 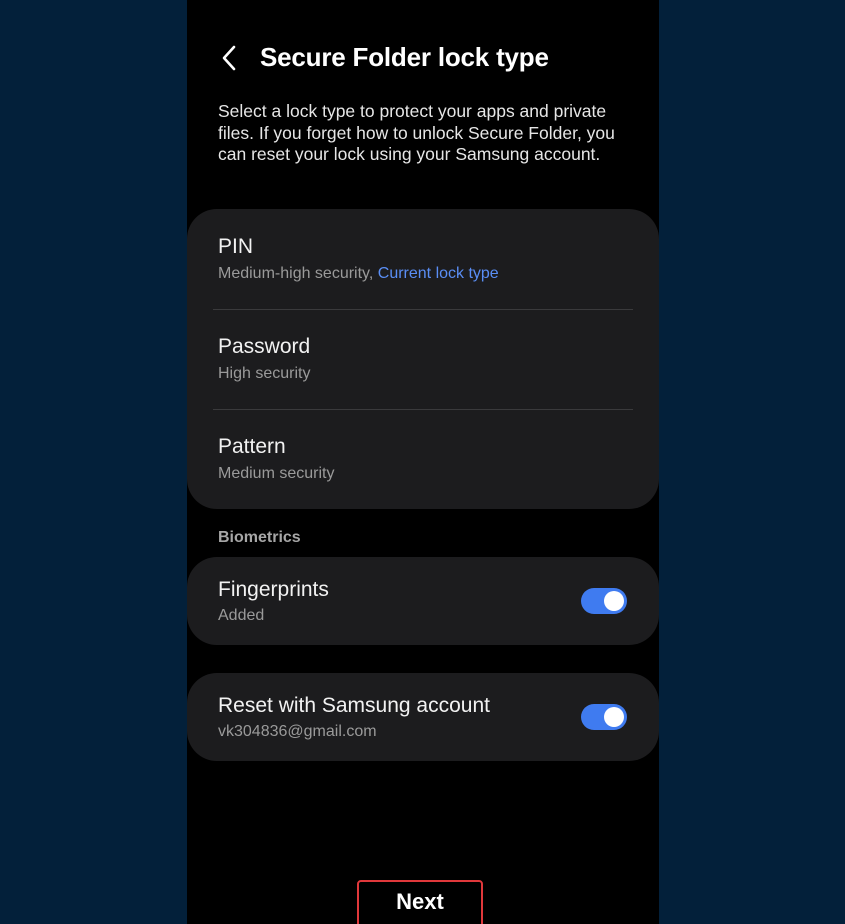 I want to click on lock-option-title: PIN, so click(x=236, y=246).